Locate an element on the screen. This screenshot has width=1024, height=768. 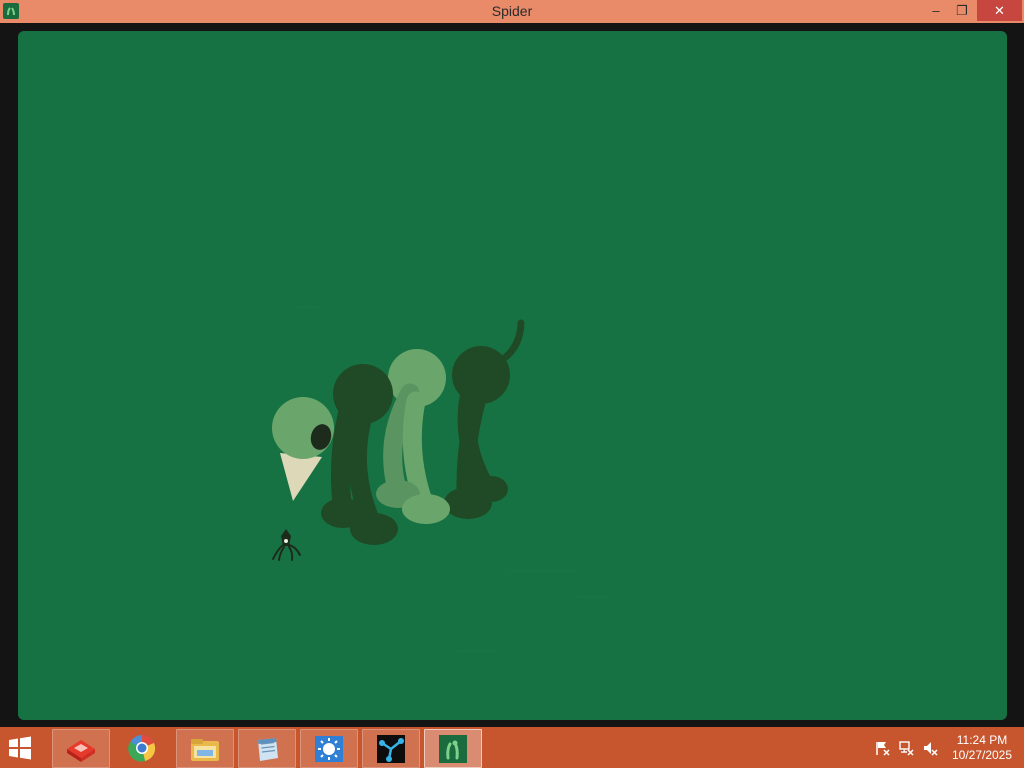
game-app-icon is located at coordinates (81, 751).